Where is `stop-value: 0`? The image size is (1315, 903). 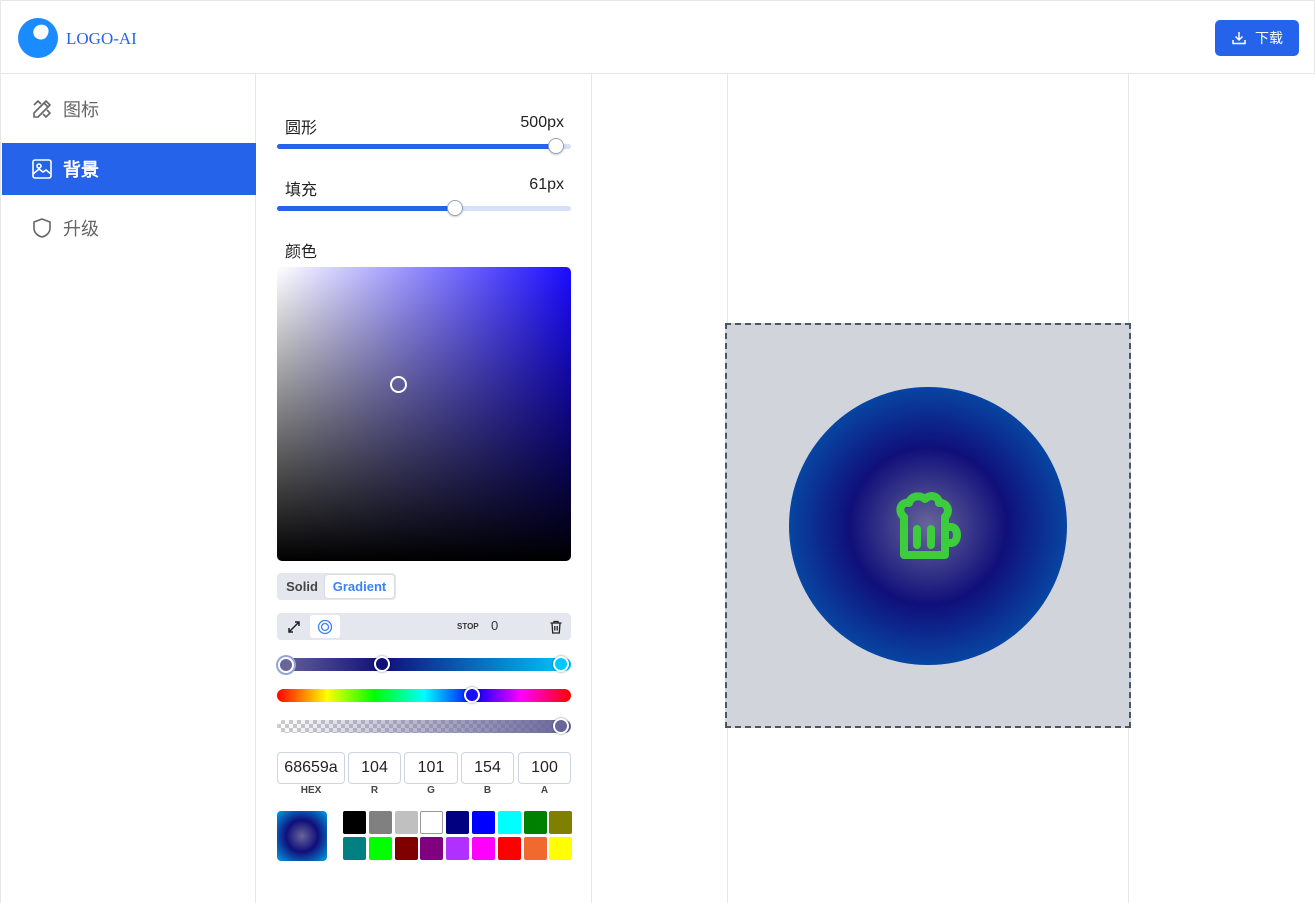
stop-value: 0 is located at coordinates (494, 625).